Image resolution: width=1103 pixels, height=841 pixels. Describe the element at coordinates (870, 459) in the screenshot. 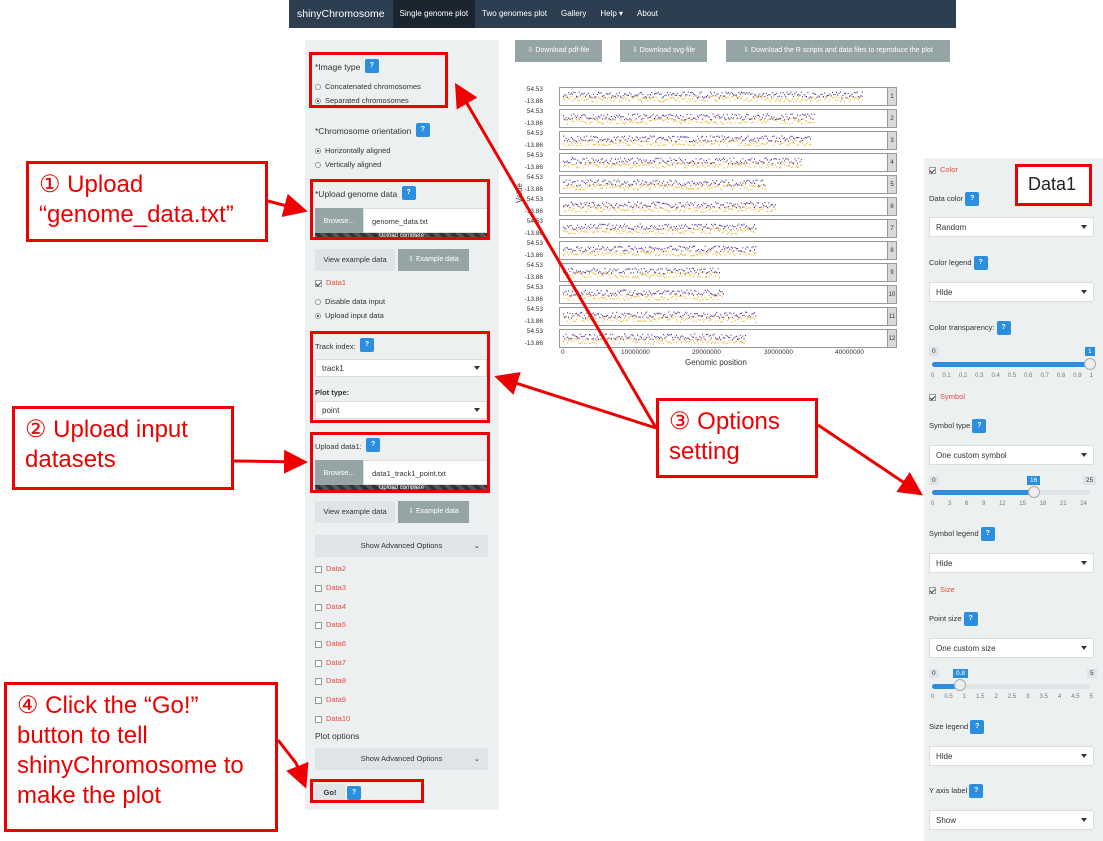

I see `arrow-3c` at that location.